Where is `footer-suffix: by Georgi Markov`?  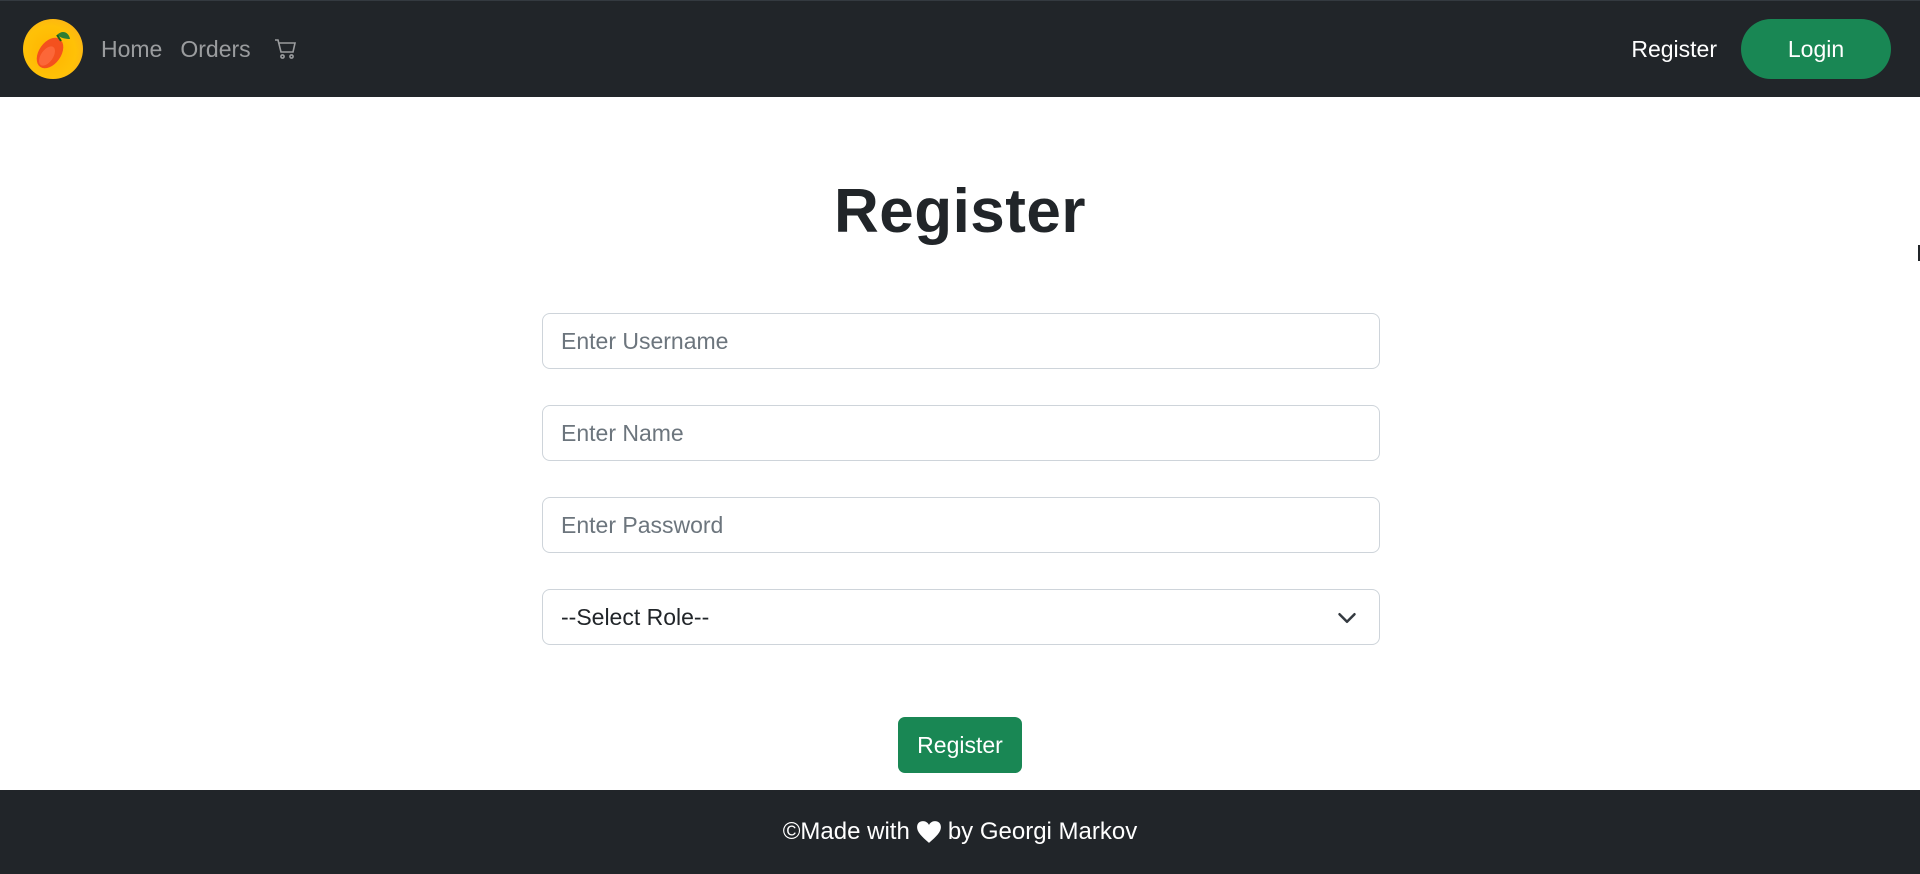 footer-suffix: by Georgi Markov is located at coordinates (1042, 831).